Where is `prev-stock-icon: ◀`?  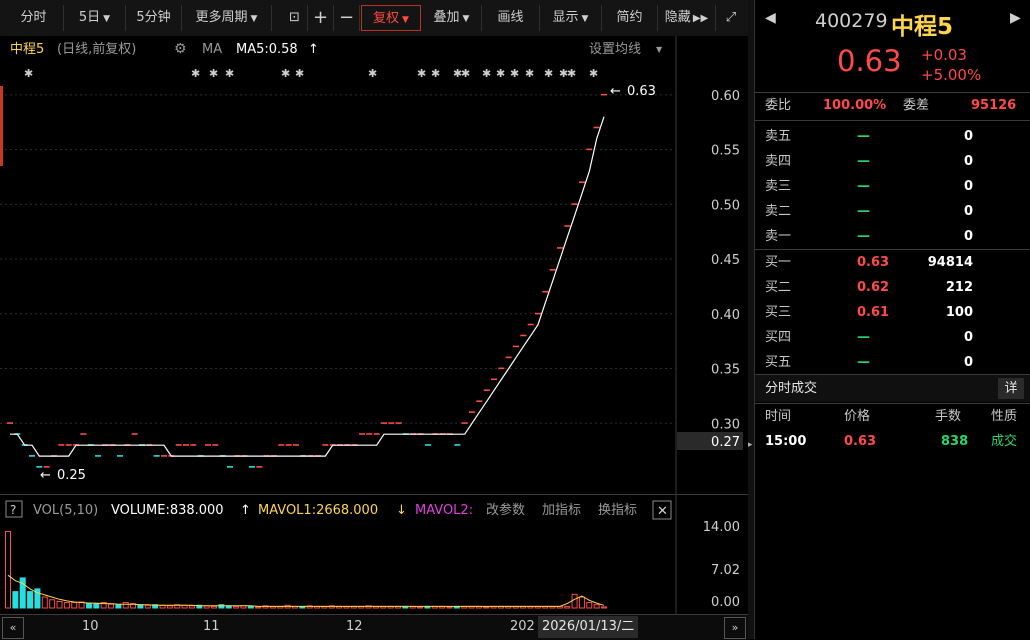
prev-stock-icon: ◀ is located at coordinates (770, 18).